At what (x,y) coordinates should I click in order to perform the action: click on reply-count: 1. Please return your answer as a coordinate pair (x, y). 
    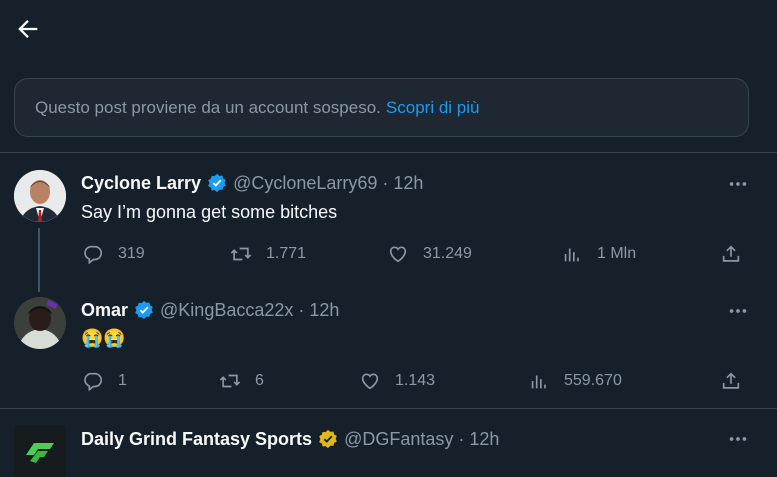
    Looking at the image, I should click on (122, 380).